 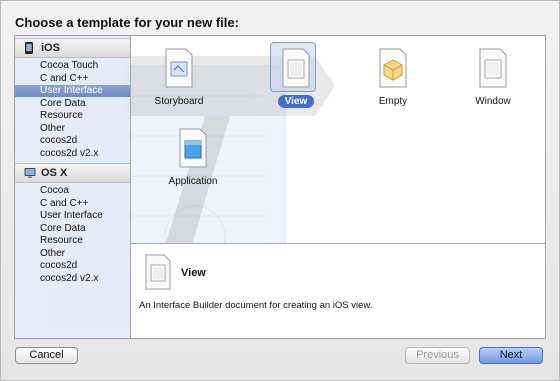 What do you see at coordinates (29, 48) in the screenshot?
I see `iphone-icon` at bounding box center [29, 48].